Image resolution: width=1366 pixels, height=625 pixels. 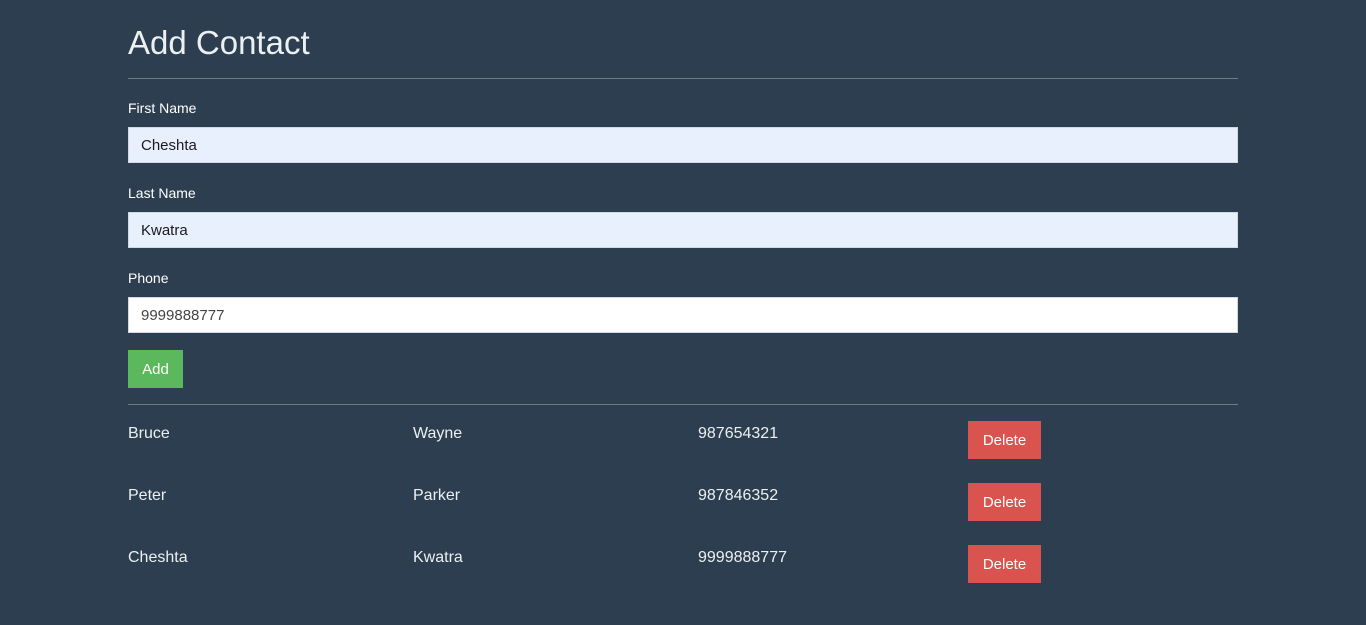 I want to click on add-button: Add, so click(x=155, y=369).